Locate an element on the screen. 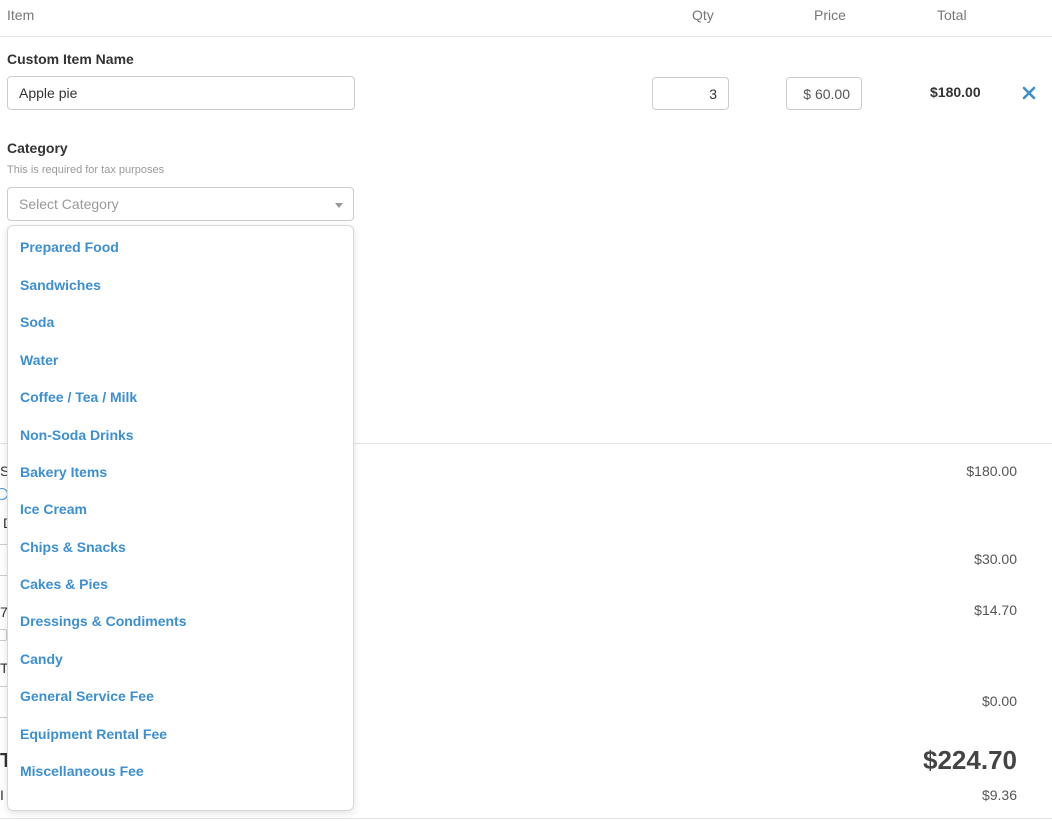 The image size is (1052, 821). category-option-ice-cream: Ice Cream is located at coordinates (53, 509).